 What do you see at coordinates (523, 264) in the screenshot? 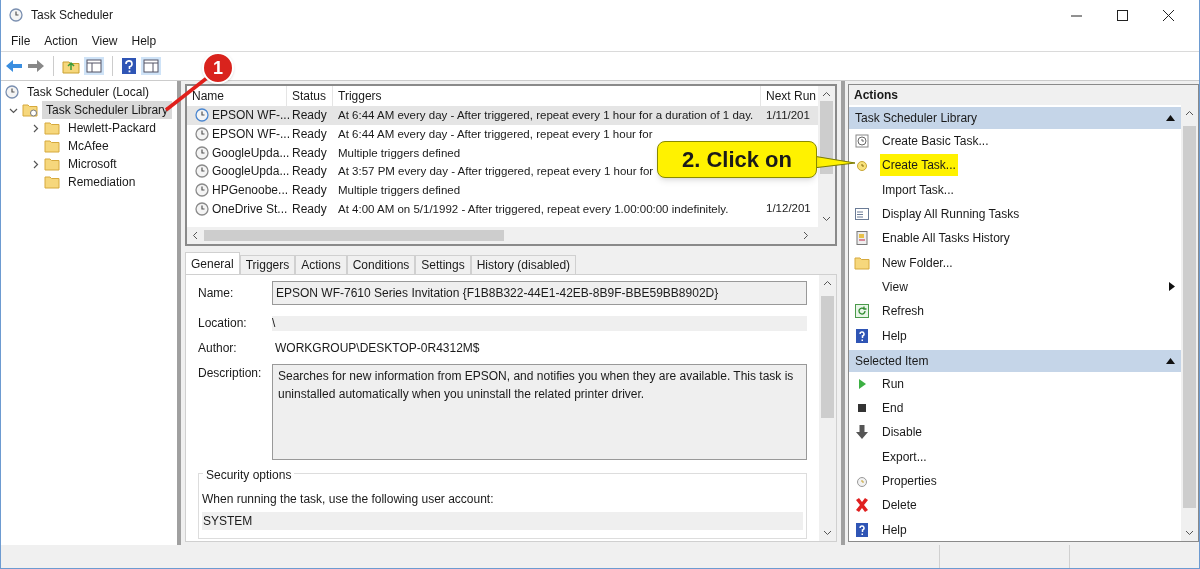
I see `tab: History (disabled)` at bounding box center [523, 264].